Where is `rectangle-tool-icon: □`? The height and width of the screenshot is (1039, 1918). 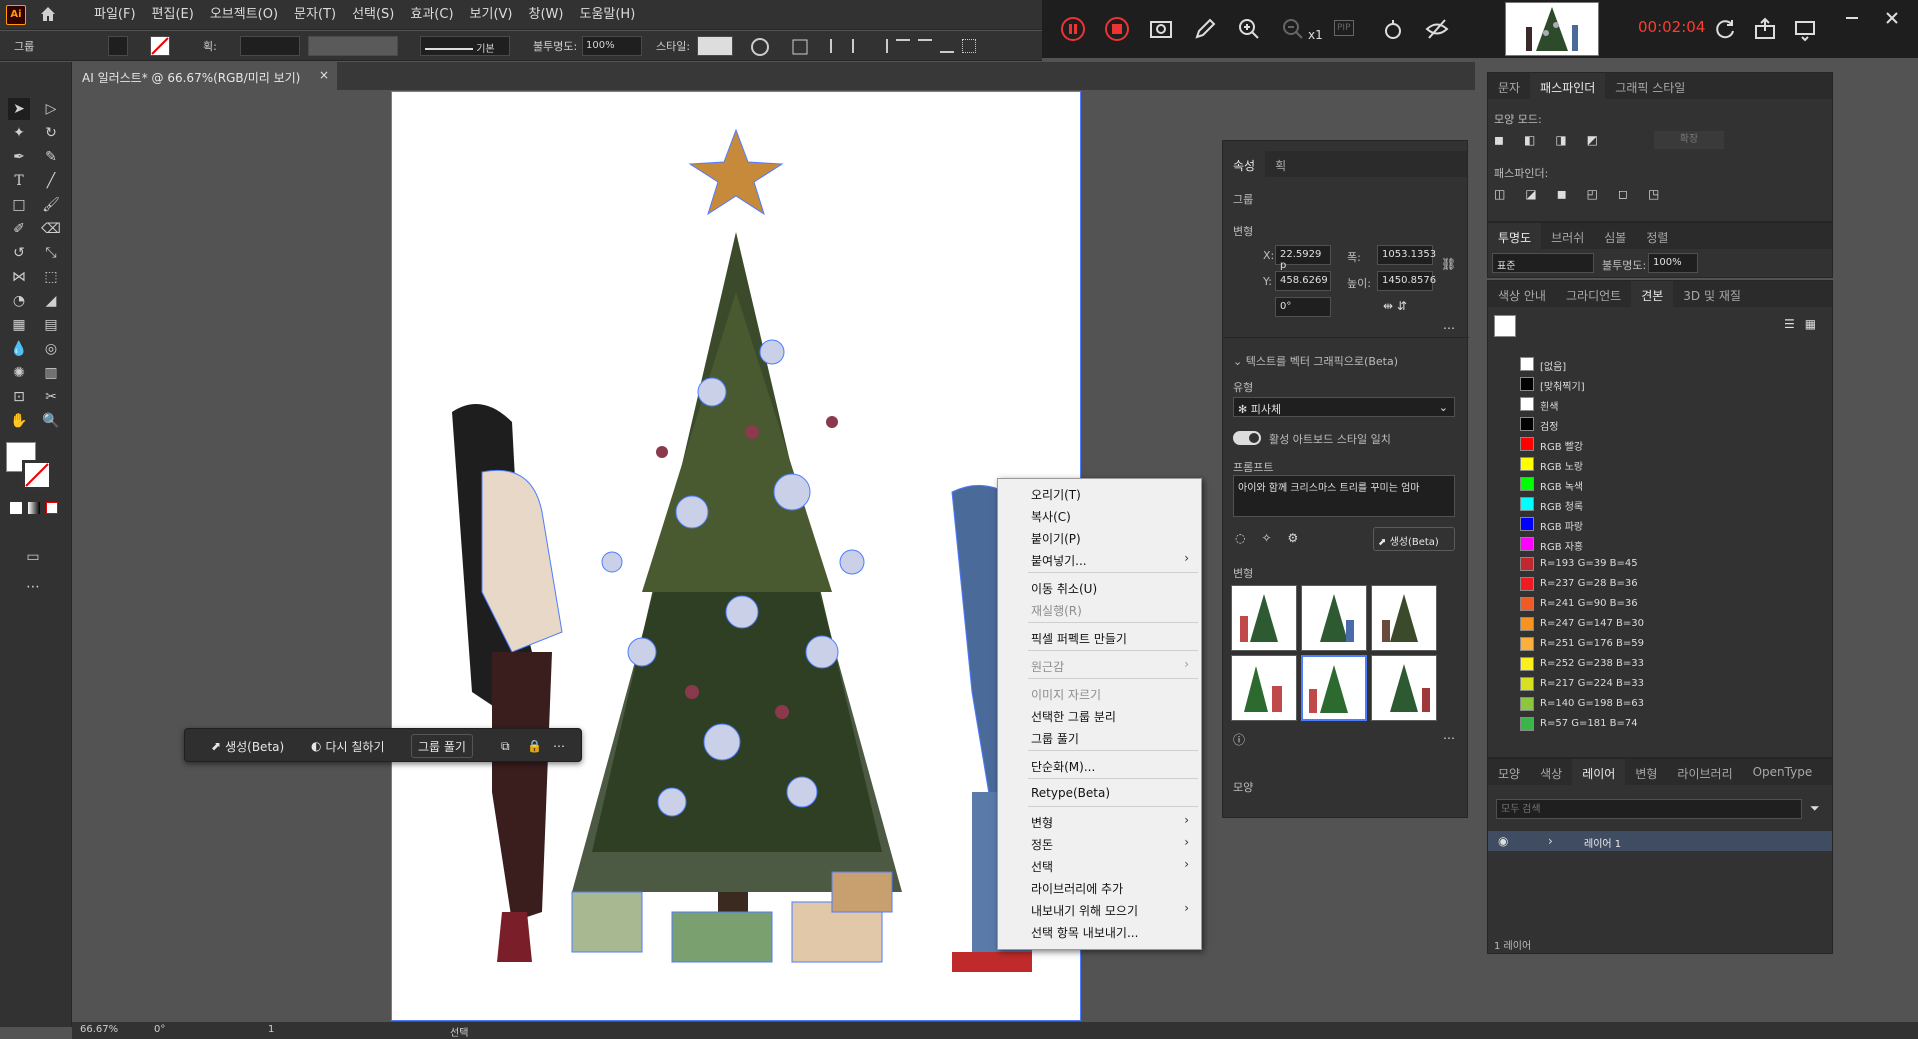 rectangle-tool-icon: □ is located at coordinates (19, 205).